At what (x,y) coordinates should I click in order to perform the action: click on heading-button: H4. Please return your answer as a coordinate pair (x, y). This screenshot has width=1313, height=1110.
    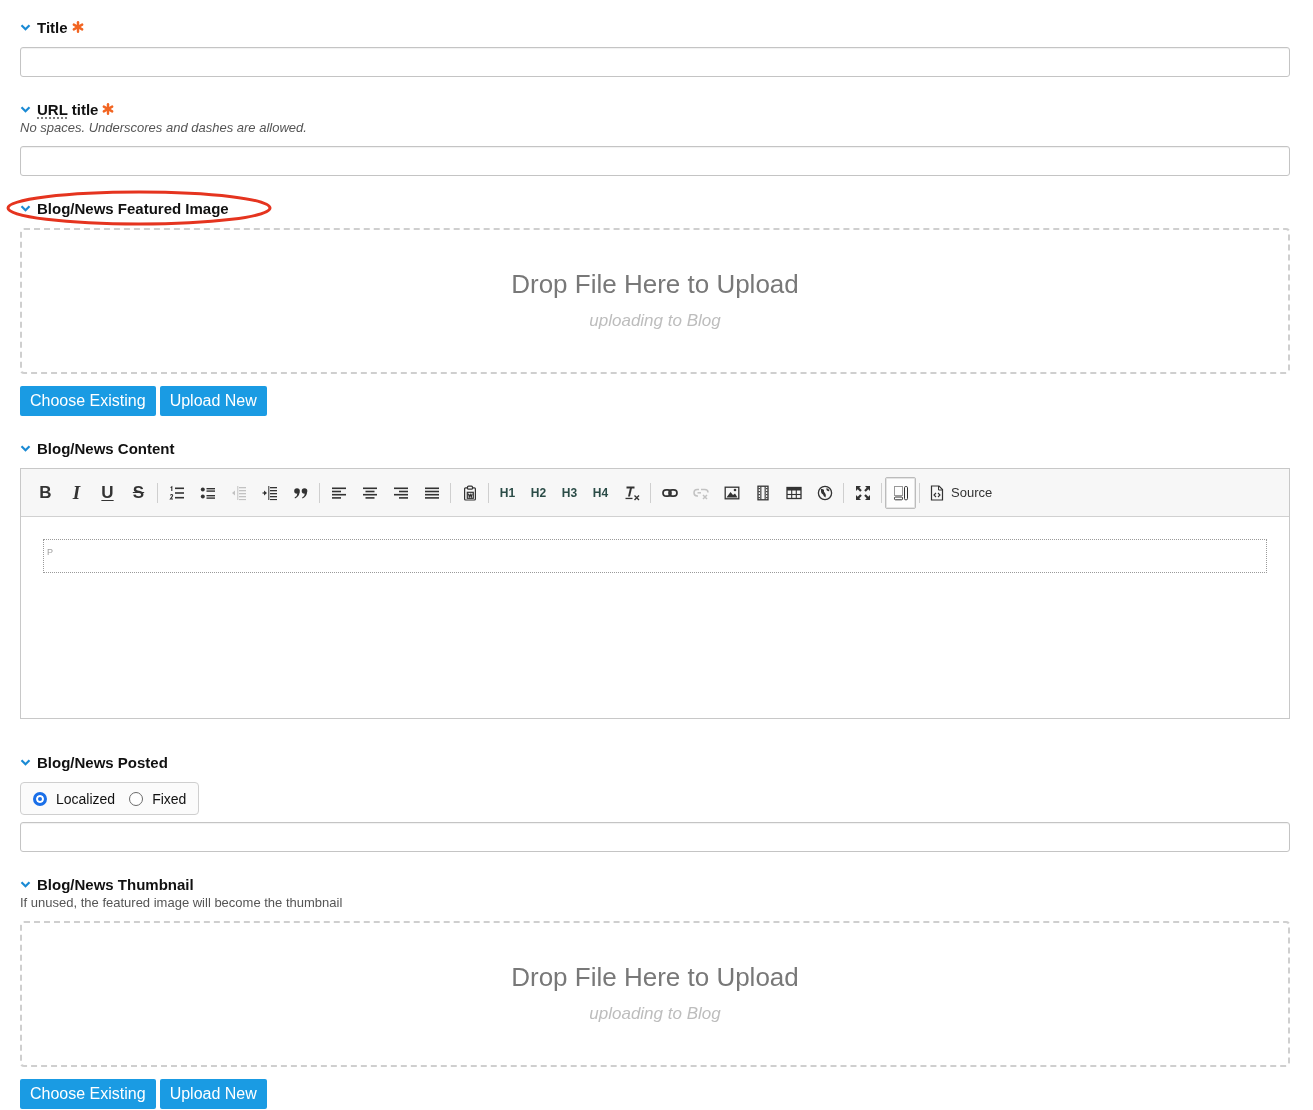
    Looking at the image, I should click on (600, 492).